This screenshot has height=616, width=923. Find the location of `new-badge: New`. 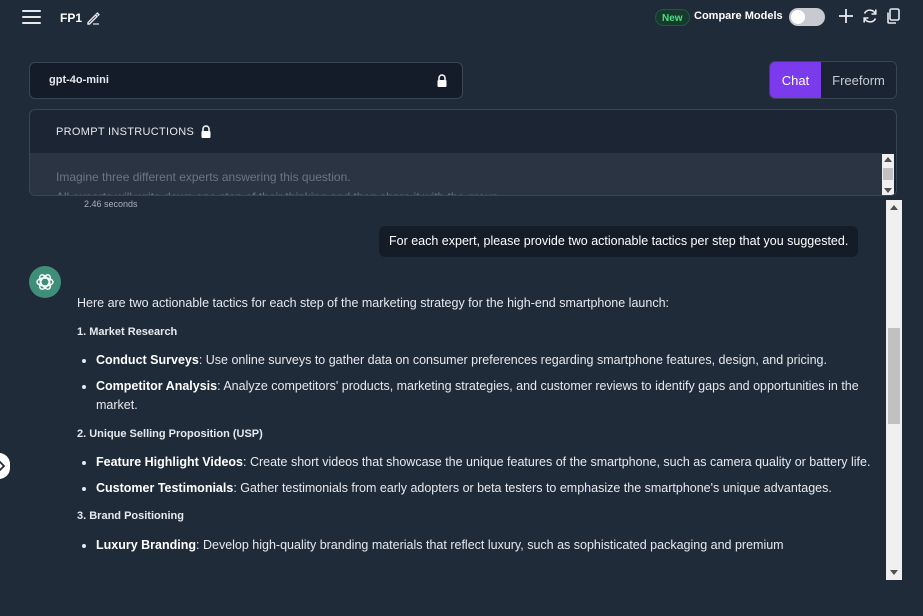

new-badge: New is located at coordinates (672, 17).